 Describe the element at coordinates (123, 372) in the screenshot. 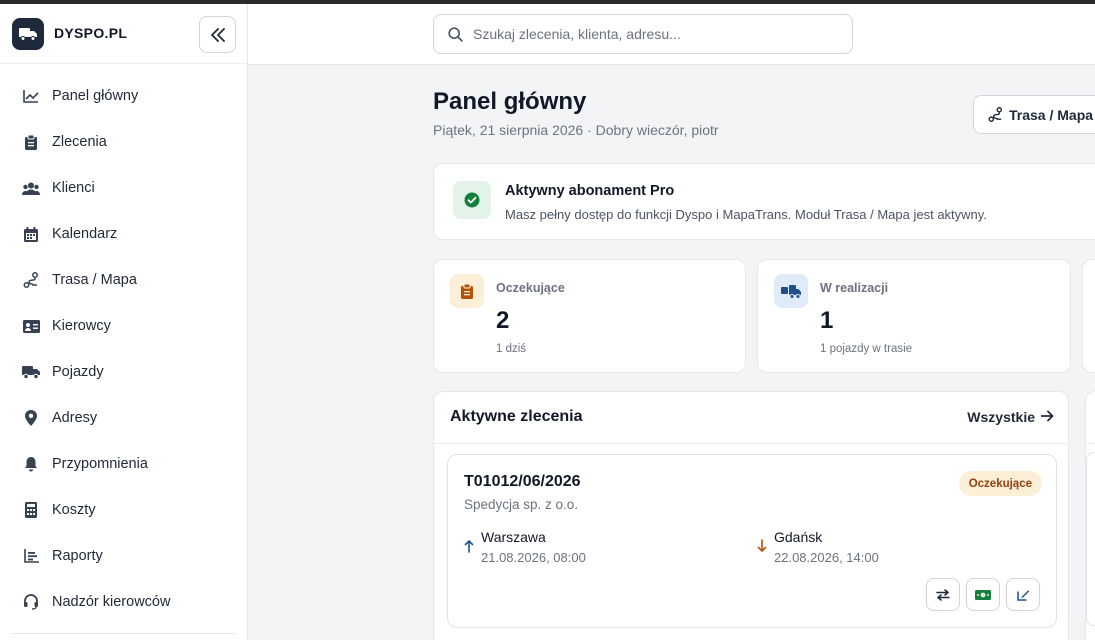

I see `sidebar-item-pojazdy: Pojazdy` at that location.